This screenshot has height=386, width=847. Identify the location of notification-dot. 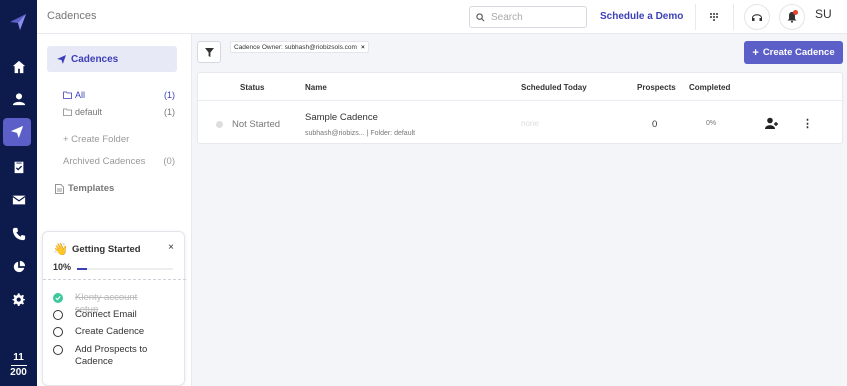
(795, 12).